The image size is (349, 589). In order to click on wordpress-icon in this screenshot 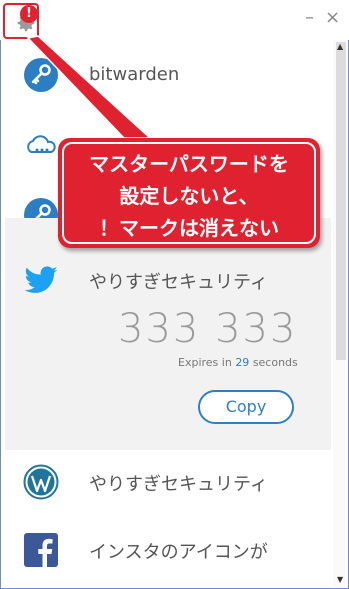, I will do `click(41, 482)`.